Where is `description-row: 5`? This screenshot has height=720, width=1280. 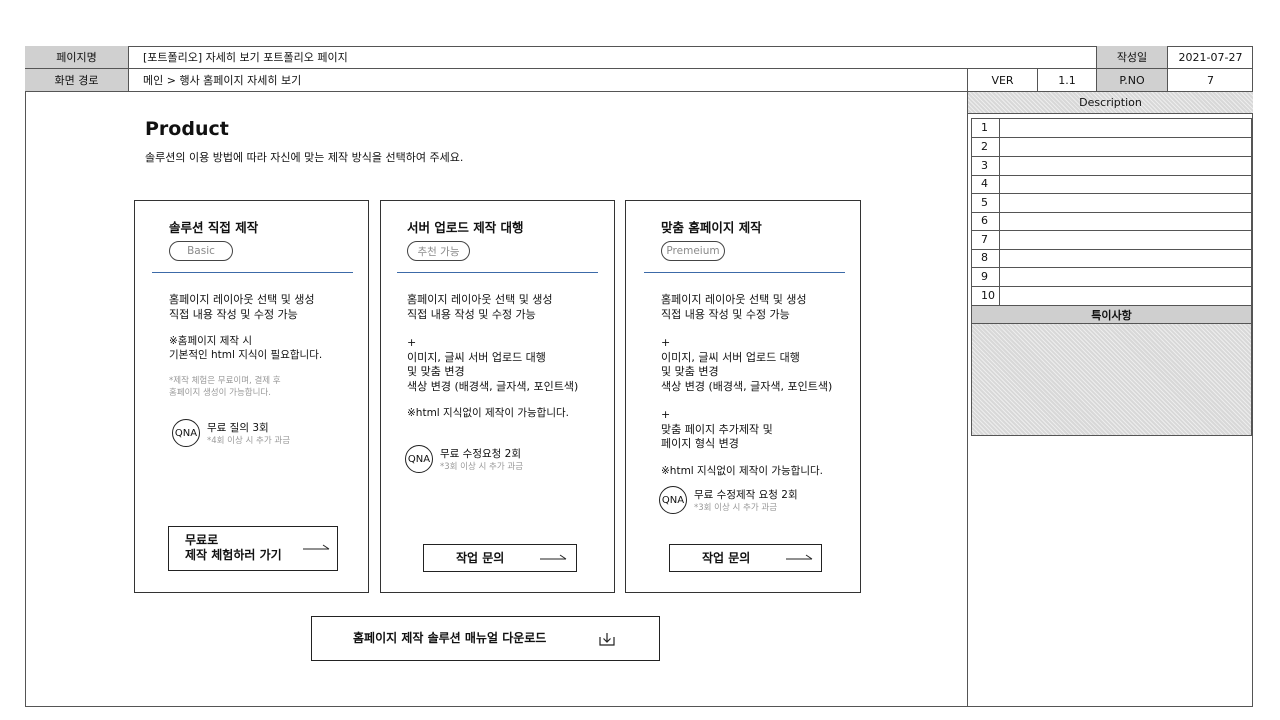 description-row: 5 is located at coordinates (1112, 203).